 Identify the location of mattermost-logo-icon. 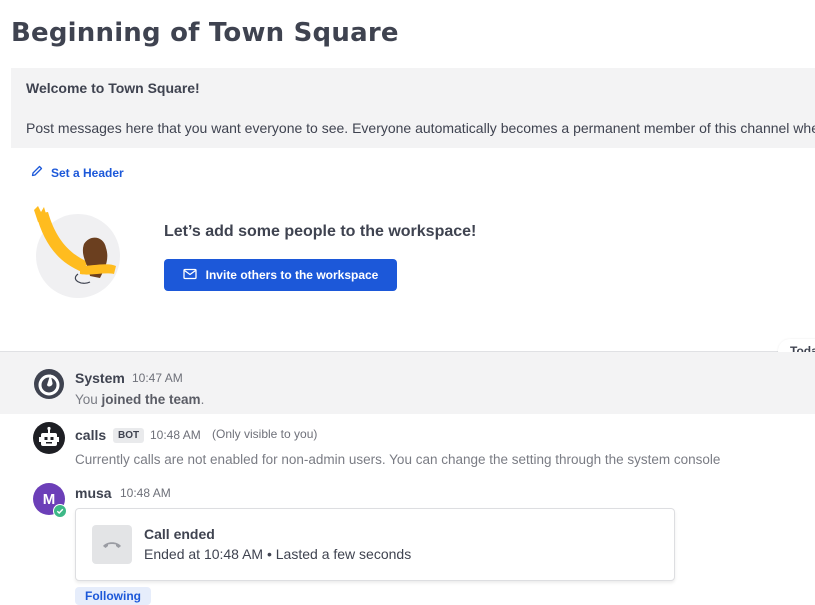
(49, 384).